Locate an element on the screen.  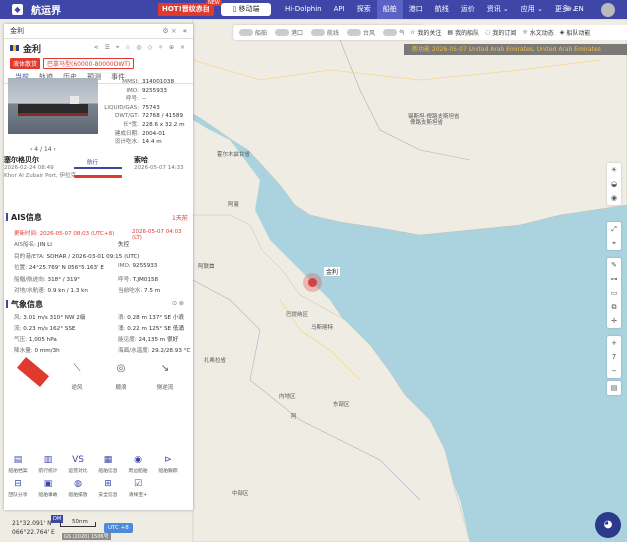
toolbar-button: ◌ 我的订阅 is located at coordinates (500, 32).